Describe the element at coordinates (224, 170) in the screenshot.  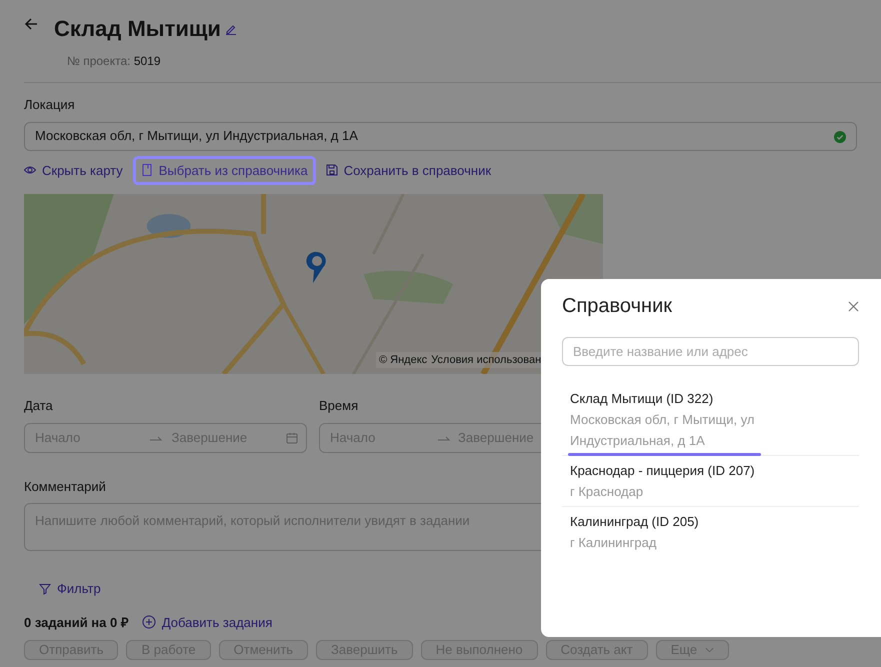
I see `map-action-link: Выбрать из справочника` at that location.